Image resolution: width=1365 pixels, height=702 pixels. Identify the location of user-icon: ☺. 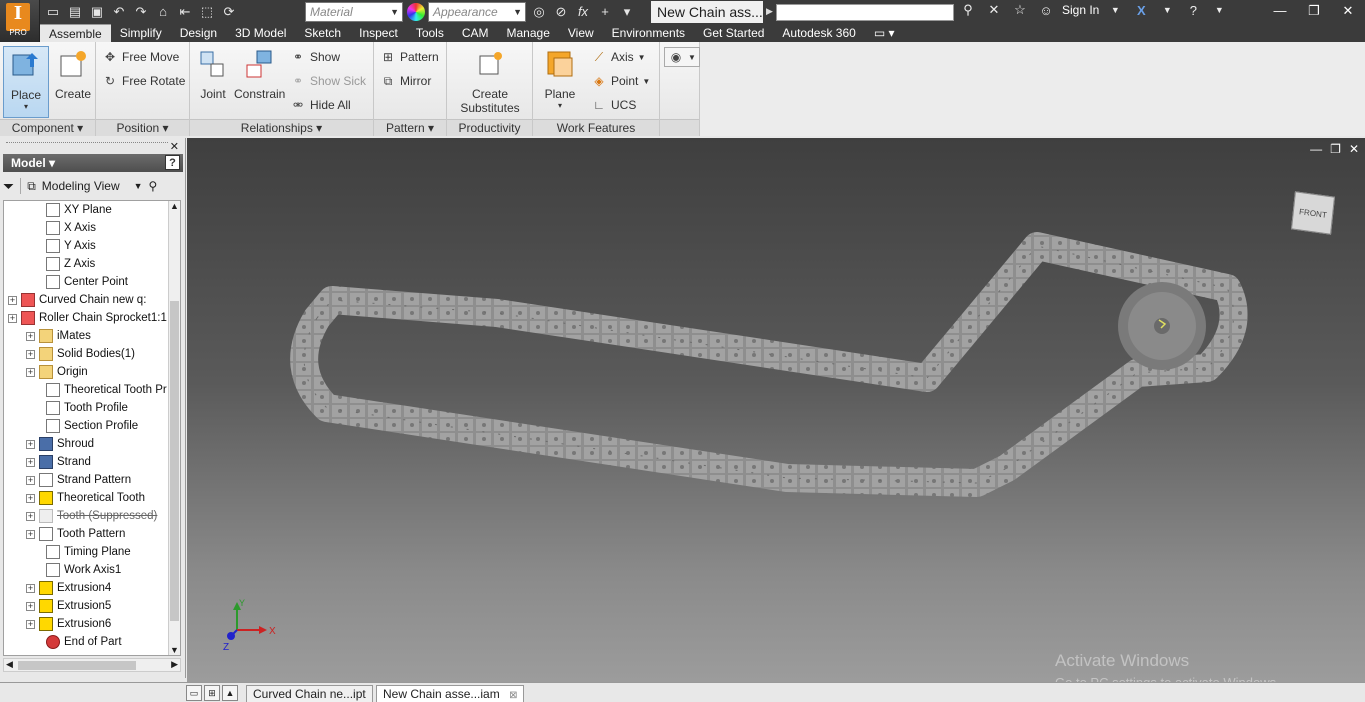
(1046, 10).